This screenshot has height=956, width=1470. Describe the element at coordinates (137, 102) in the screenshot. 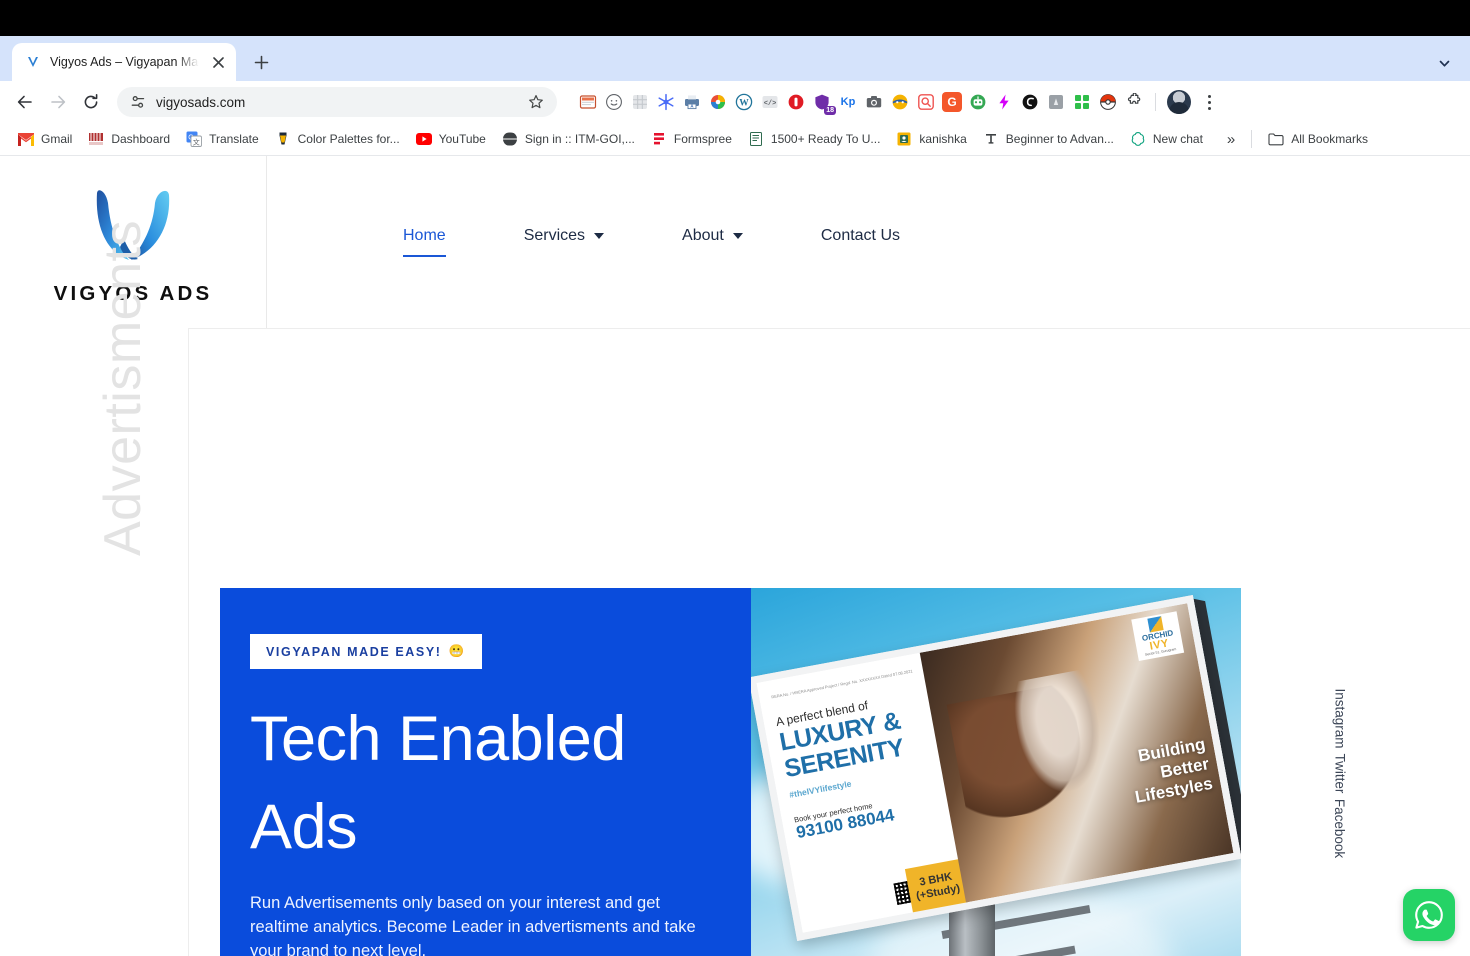

I see `tune-icon` at that location.